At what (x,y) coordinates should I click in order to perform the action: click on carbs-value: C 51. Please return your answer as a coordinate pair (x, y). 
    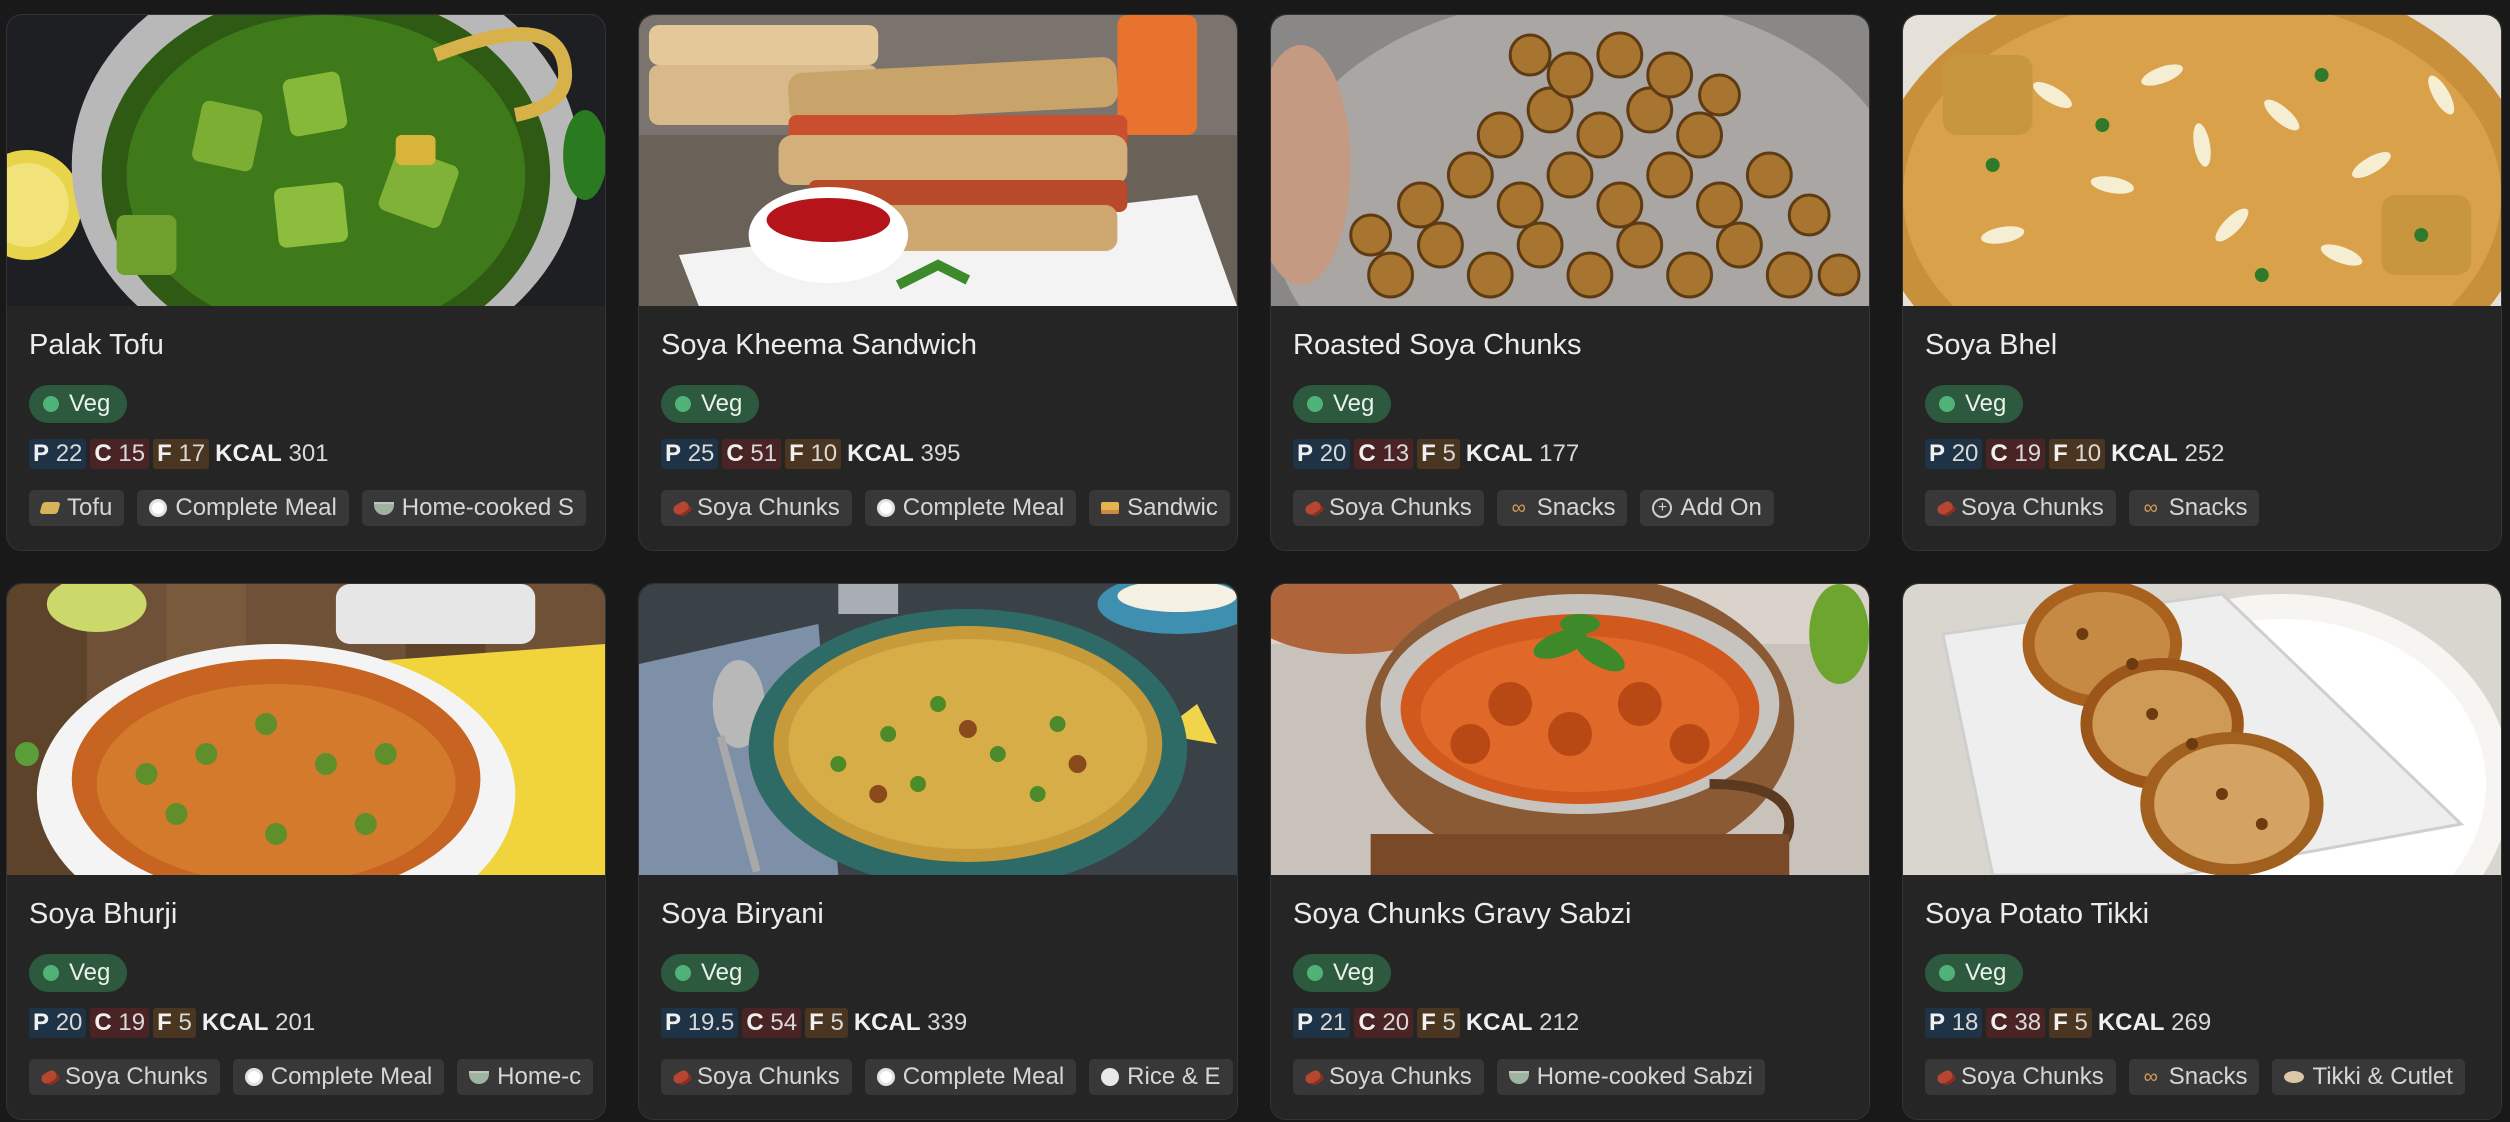
    Looking at the image, I should click on (752, 454).